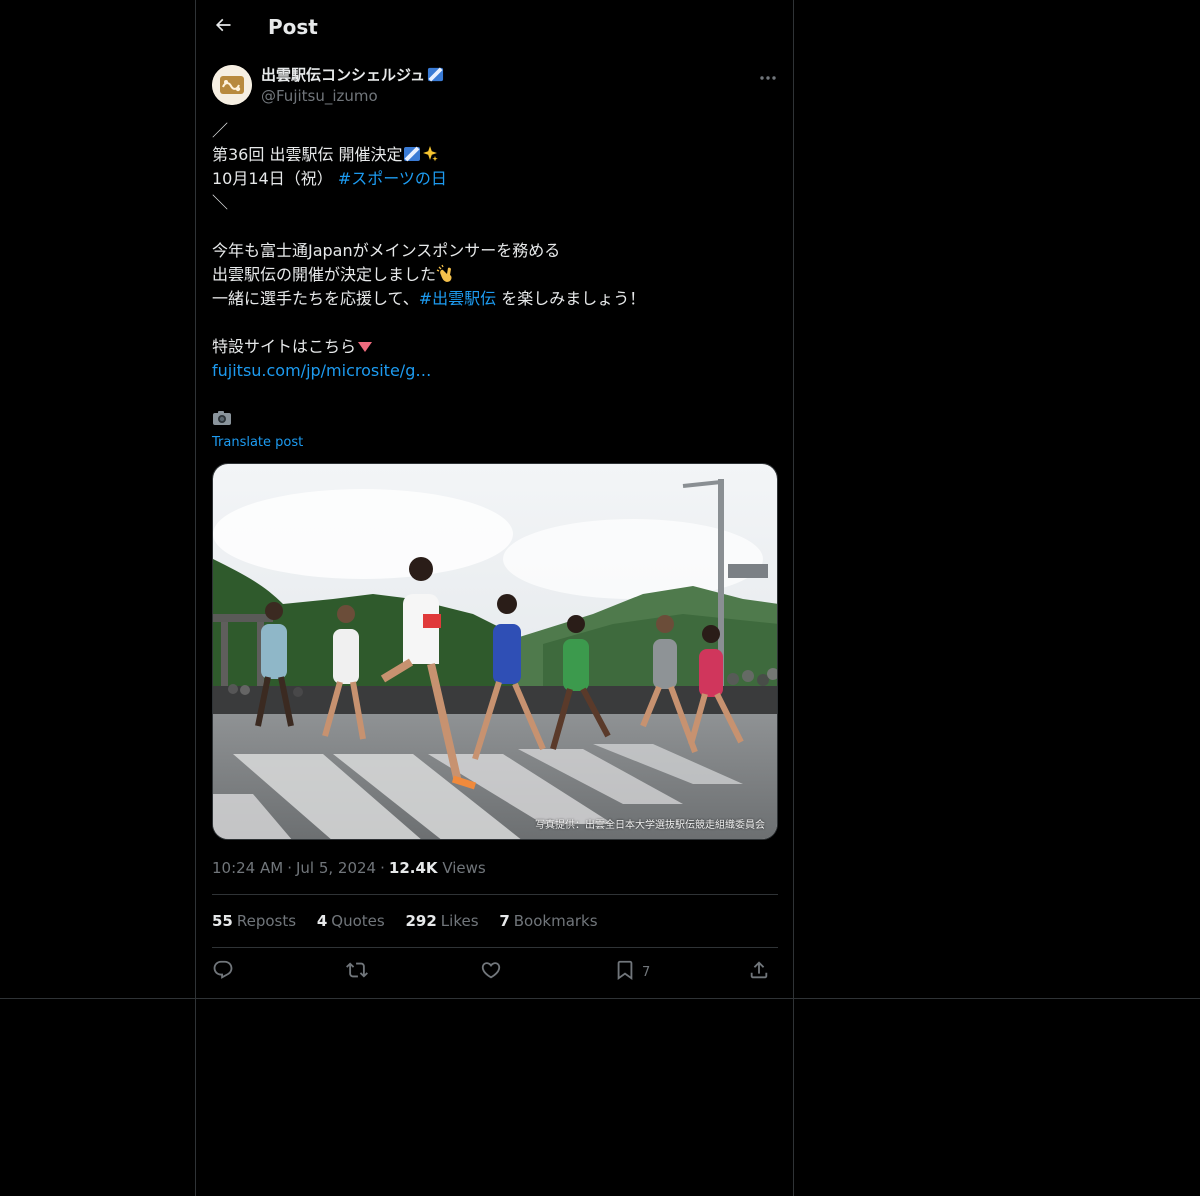 This screenshot has height=1196, width=1200. What do you see at coordinates (386, 250) in the screenshot?
I see `text-line: 今年も富士通Japanがメインスポンサーを務める` at bounding box center [386, 250].